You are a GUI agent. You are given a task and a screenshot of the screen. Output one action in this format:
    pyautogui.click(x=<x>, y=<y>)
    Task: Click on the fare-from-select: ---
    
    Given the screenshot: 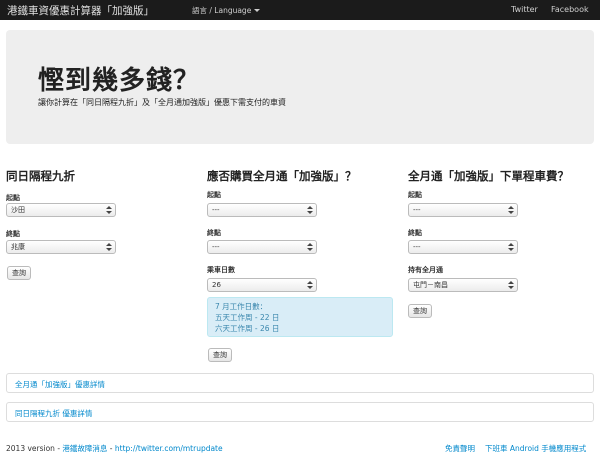 What is the action you would take?
    pyautogui.click(x=463, y=210)
    